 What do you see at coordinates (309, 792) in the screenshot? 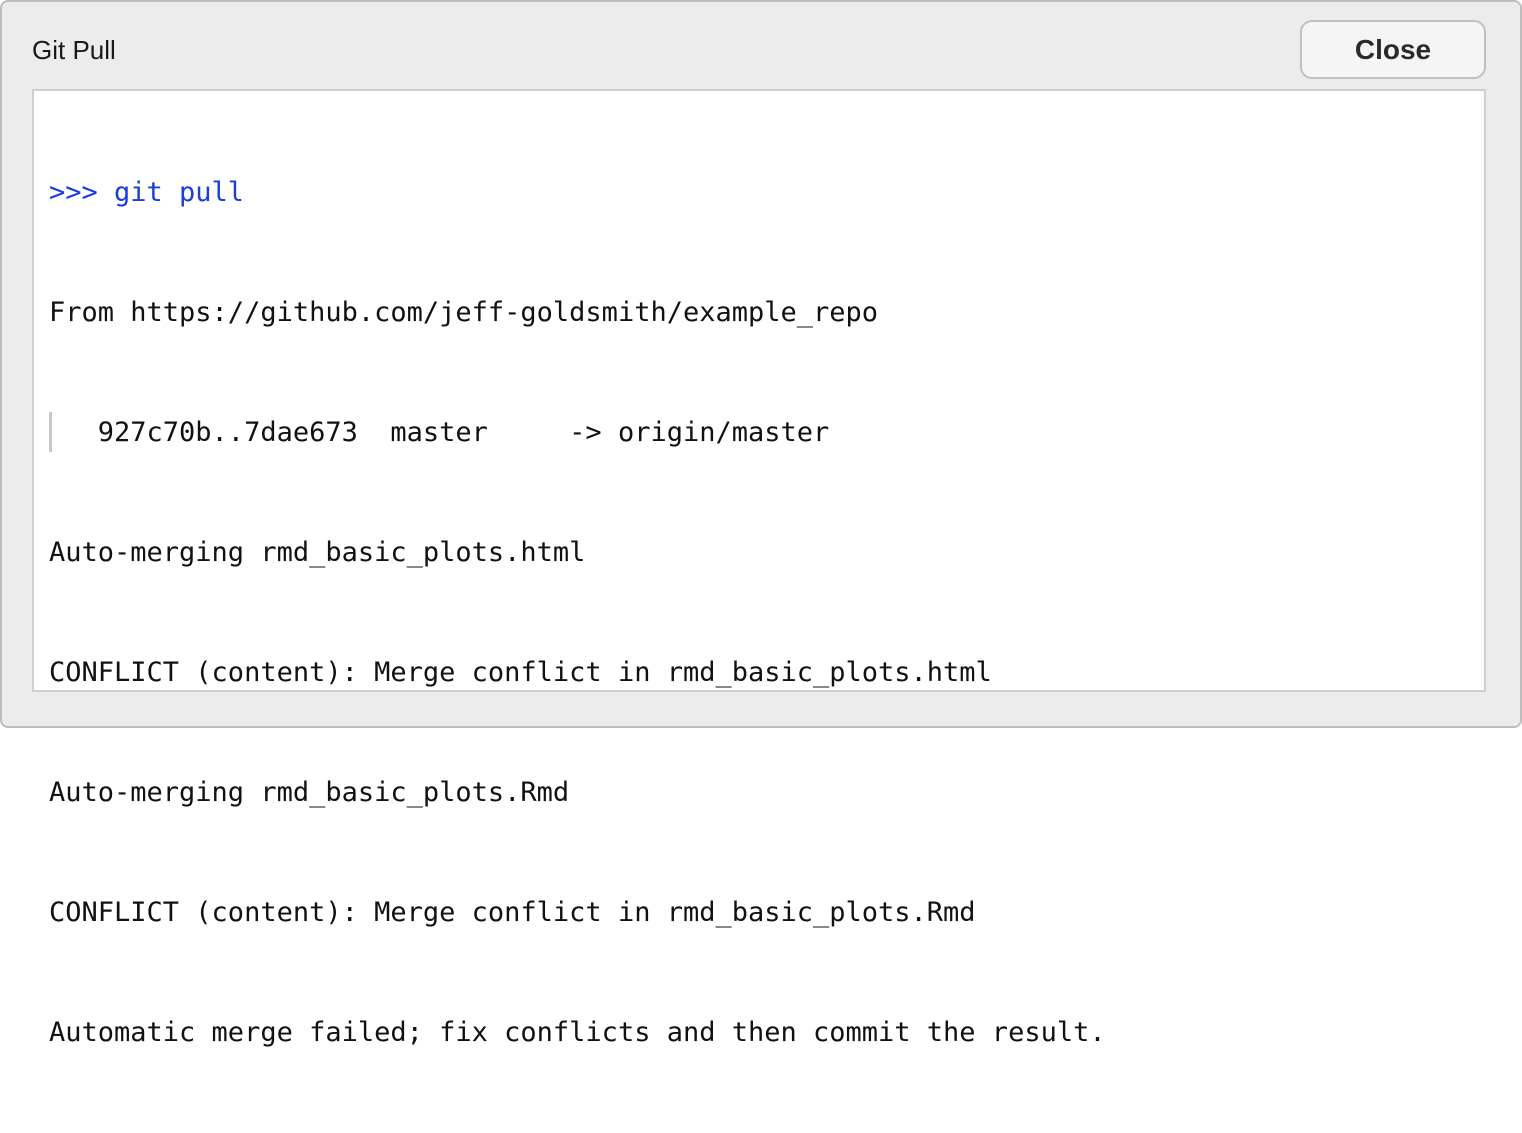
I see `output-line: Auto-merging rmd_basic_plots.Rmd` at bounding box center [309, 792].